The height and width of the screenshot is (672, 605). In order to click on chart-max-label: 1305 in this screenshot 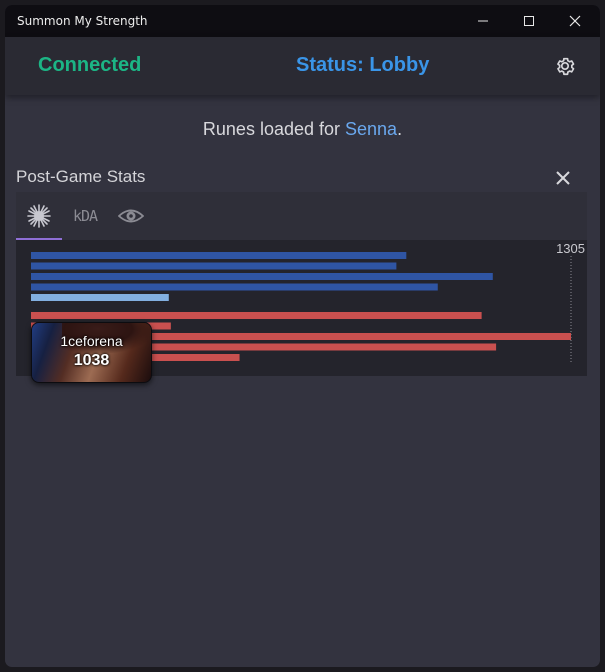, I will do `click(570, 248)`.